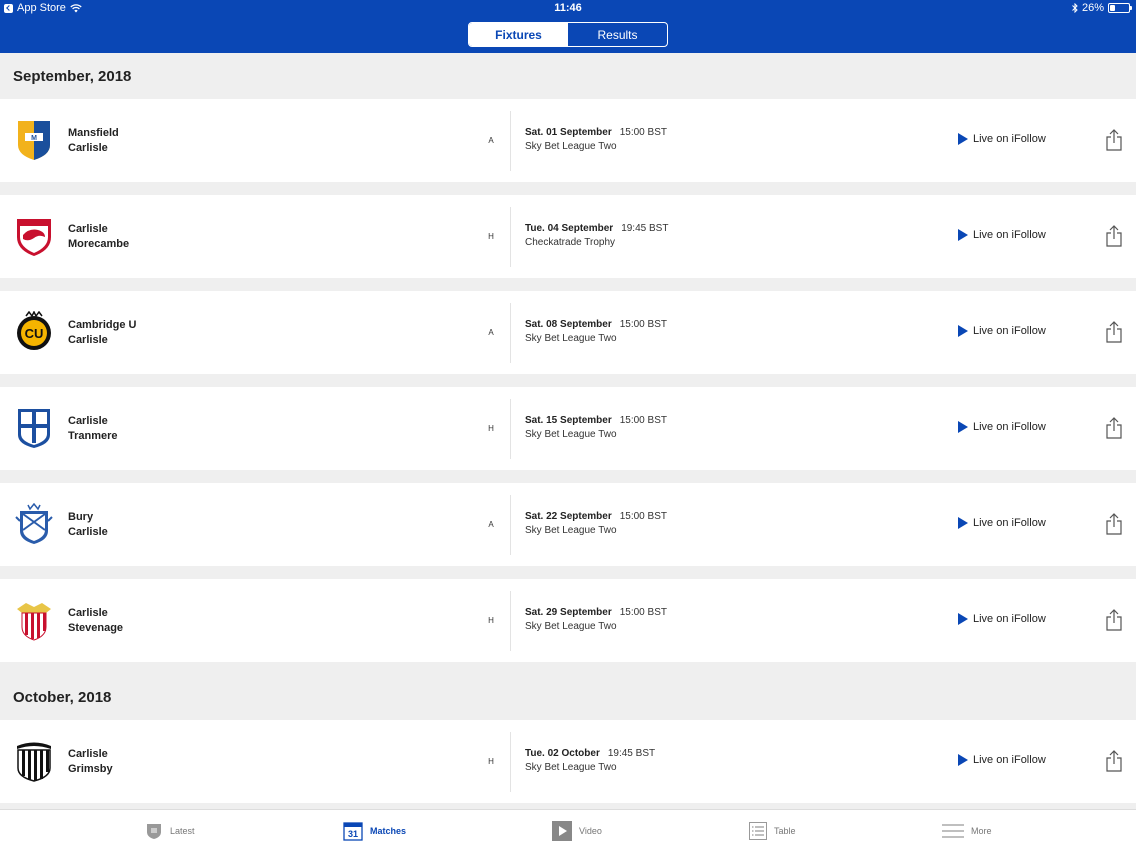 This screenshot has width=1136, height=852. I want to click on tab-table: Table, so click(772, 831).